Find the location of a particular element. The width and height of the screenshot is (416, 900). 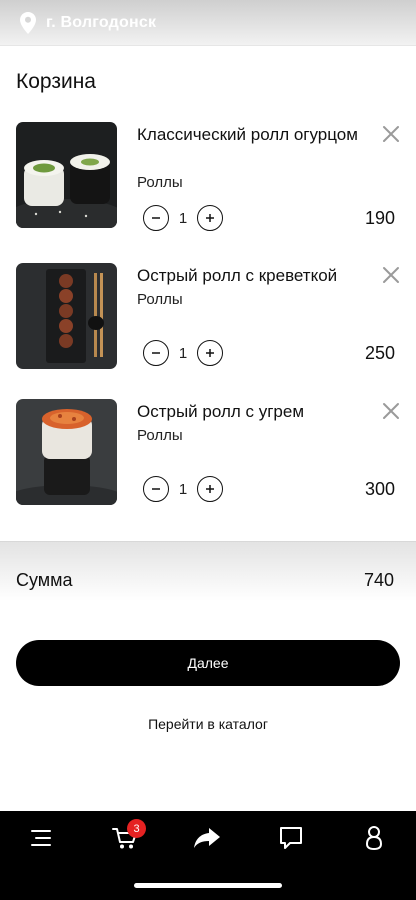

tab-share is located at coordinates (207, 838).